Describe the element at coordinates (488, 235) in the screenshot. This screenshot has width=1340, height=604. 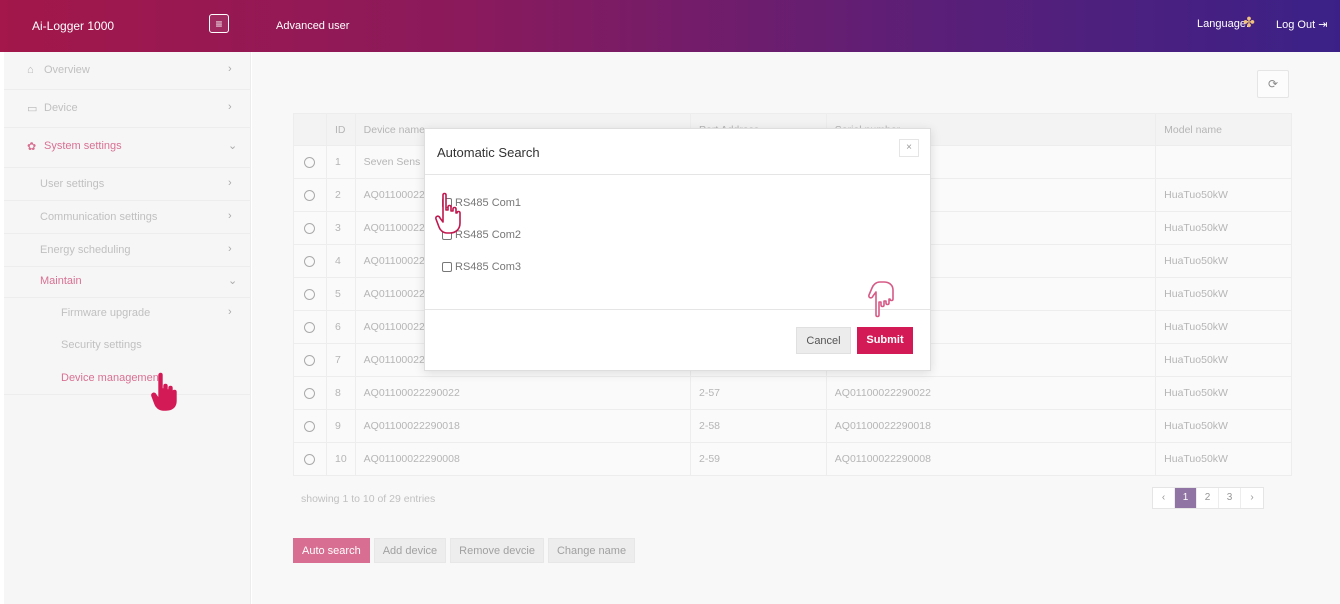
I see `option-label: RS485 Com2` at that location.